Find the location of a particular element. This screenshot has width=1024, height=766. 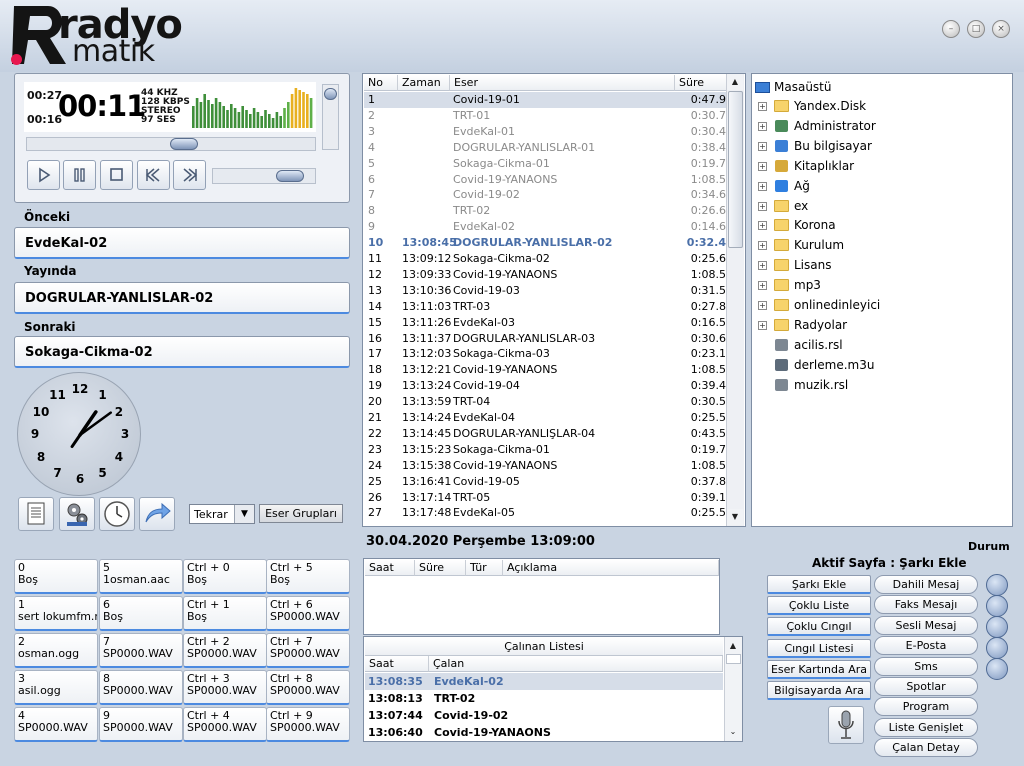

microphone-button is located at coordinates (846, 725).